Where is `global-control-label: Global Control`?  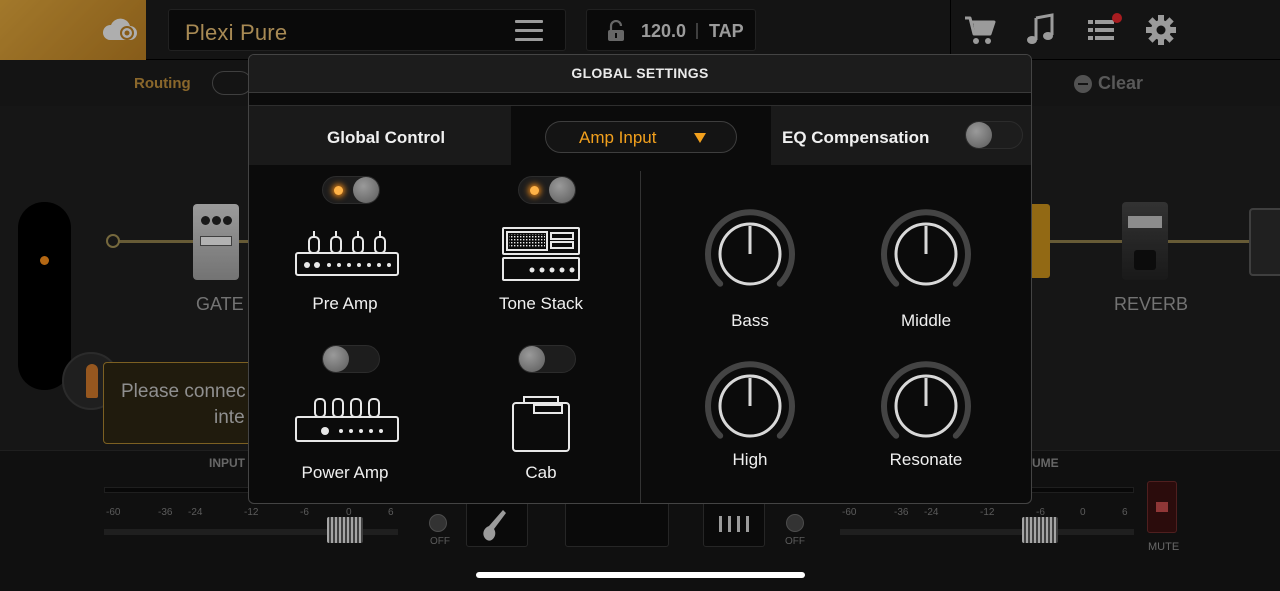 global-control-label: Global Control is located at coordinates (386, 137).